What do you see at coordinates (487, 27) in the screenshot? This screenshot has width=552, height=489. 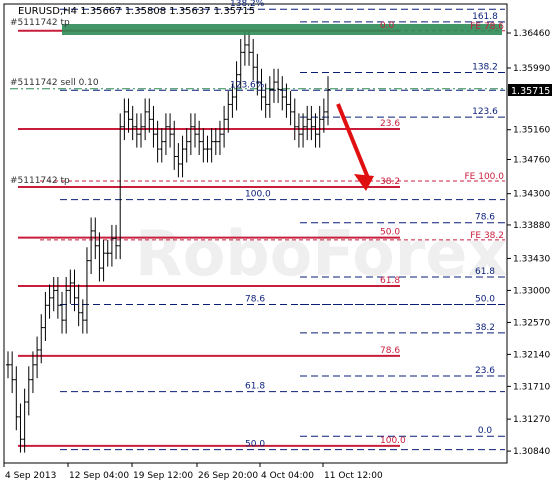 I see `fe-label: FE 78.6` at bounding box center [487, 27].